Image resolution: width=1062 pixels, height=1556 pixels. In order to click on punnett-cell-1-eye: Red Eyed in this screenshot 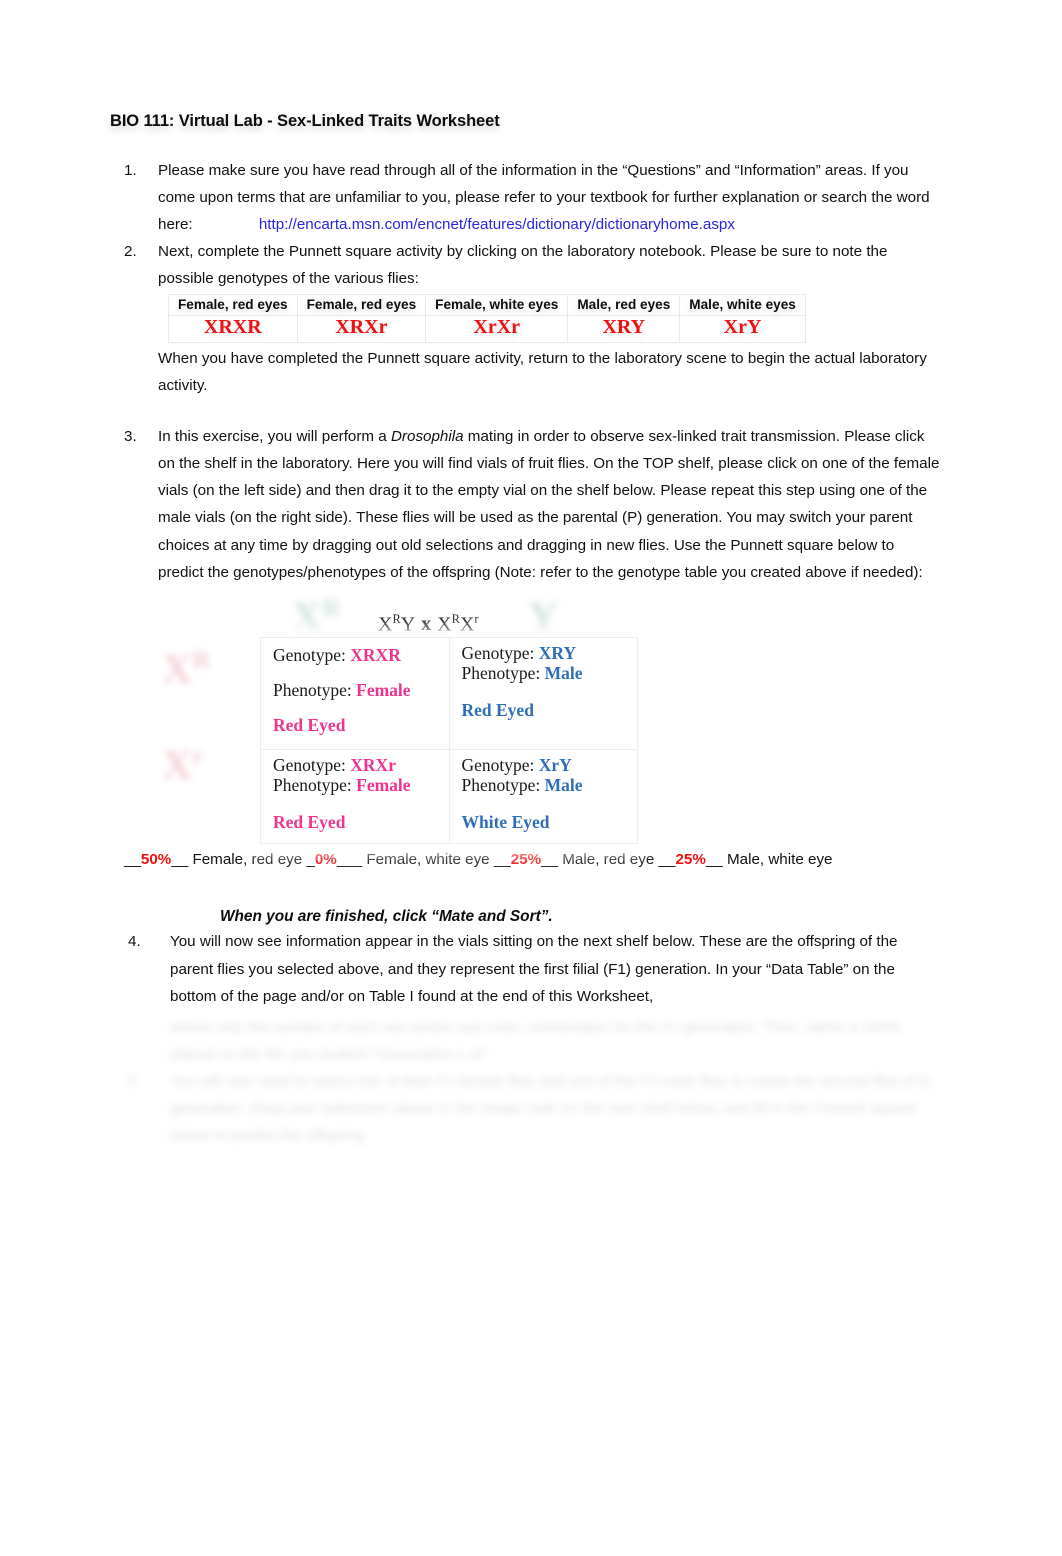, I will do `click(309, 725)`.